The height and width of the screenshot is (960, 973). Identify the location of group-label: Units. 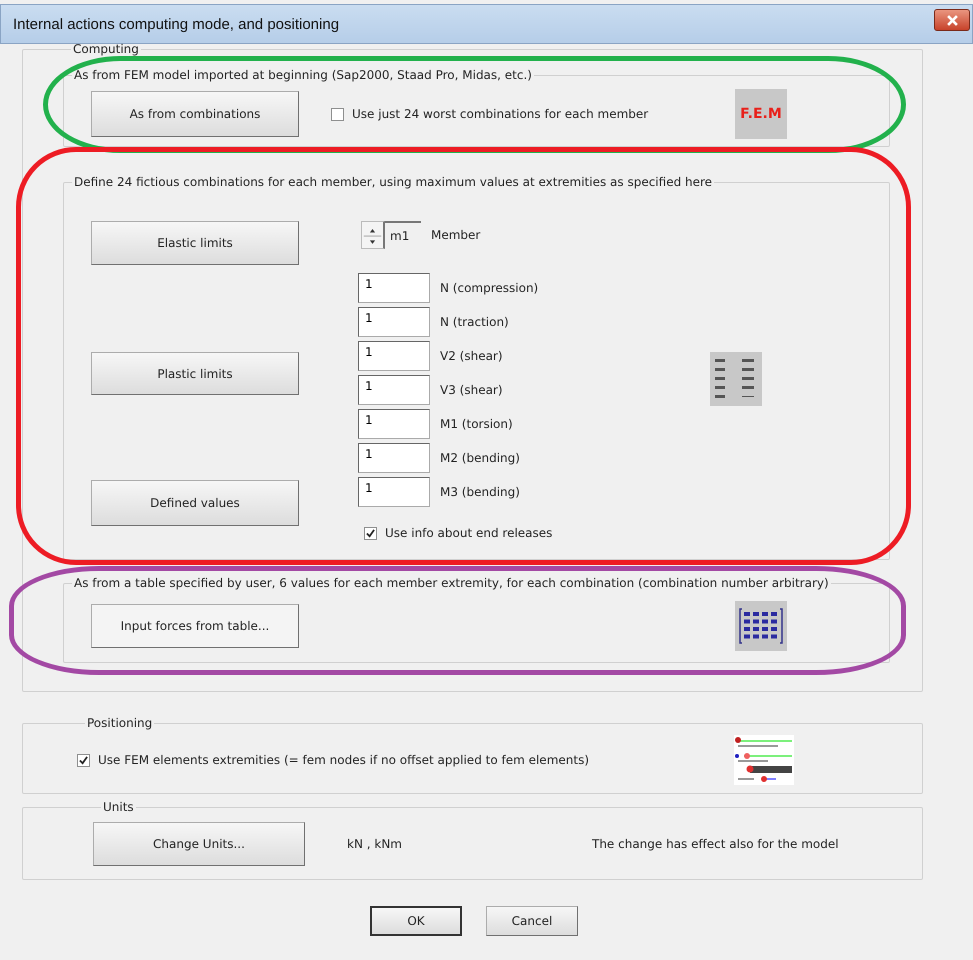
(118, 807).